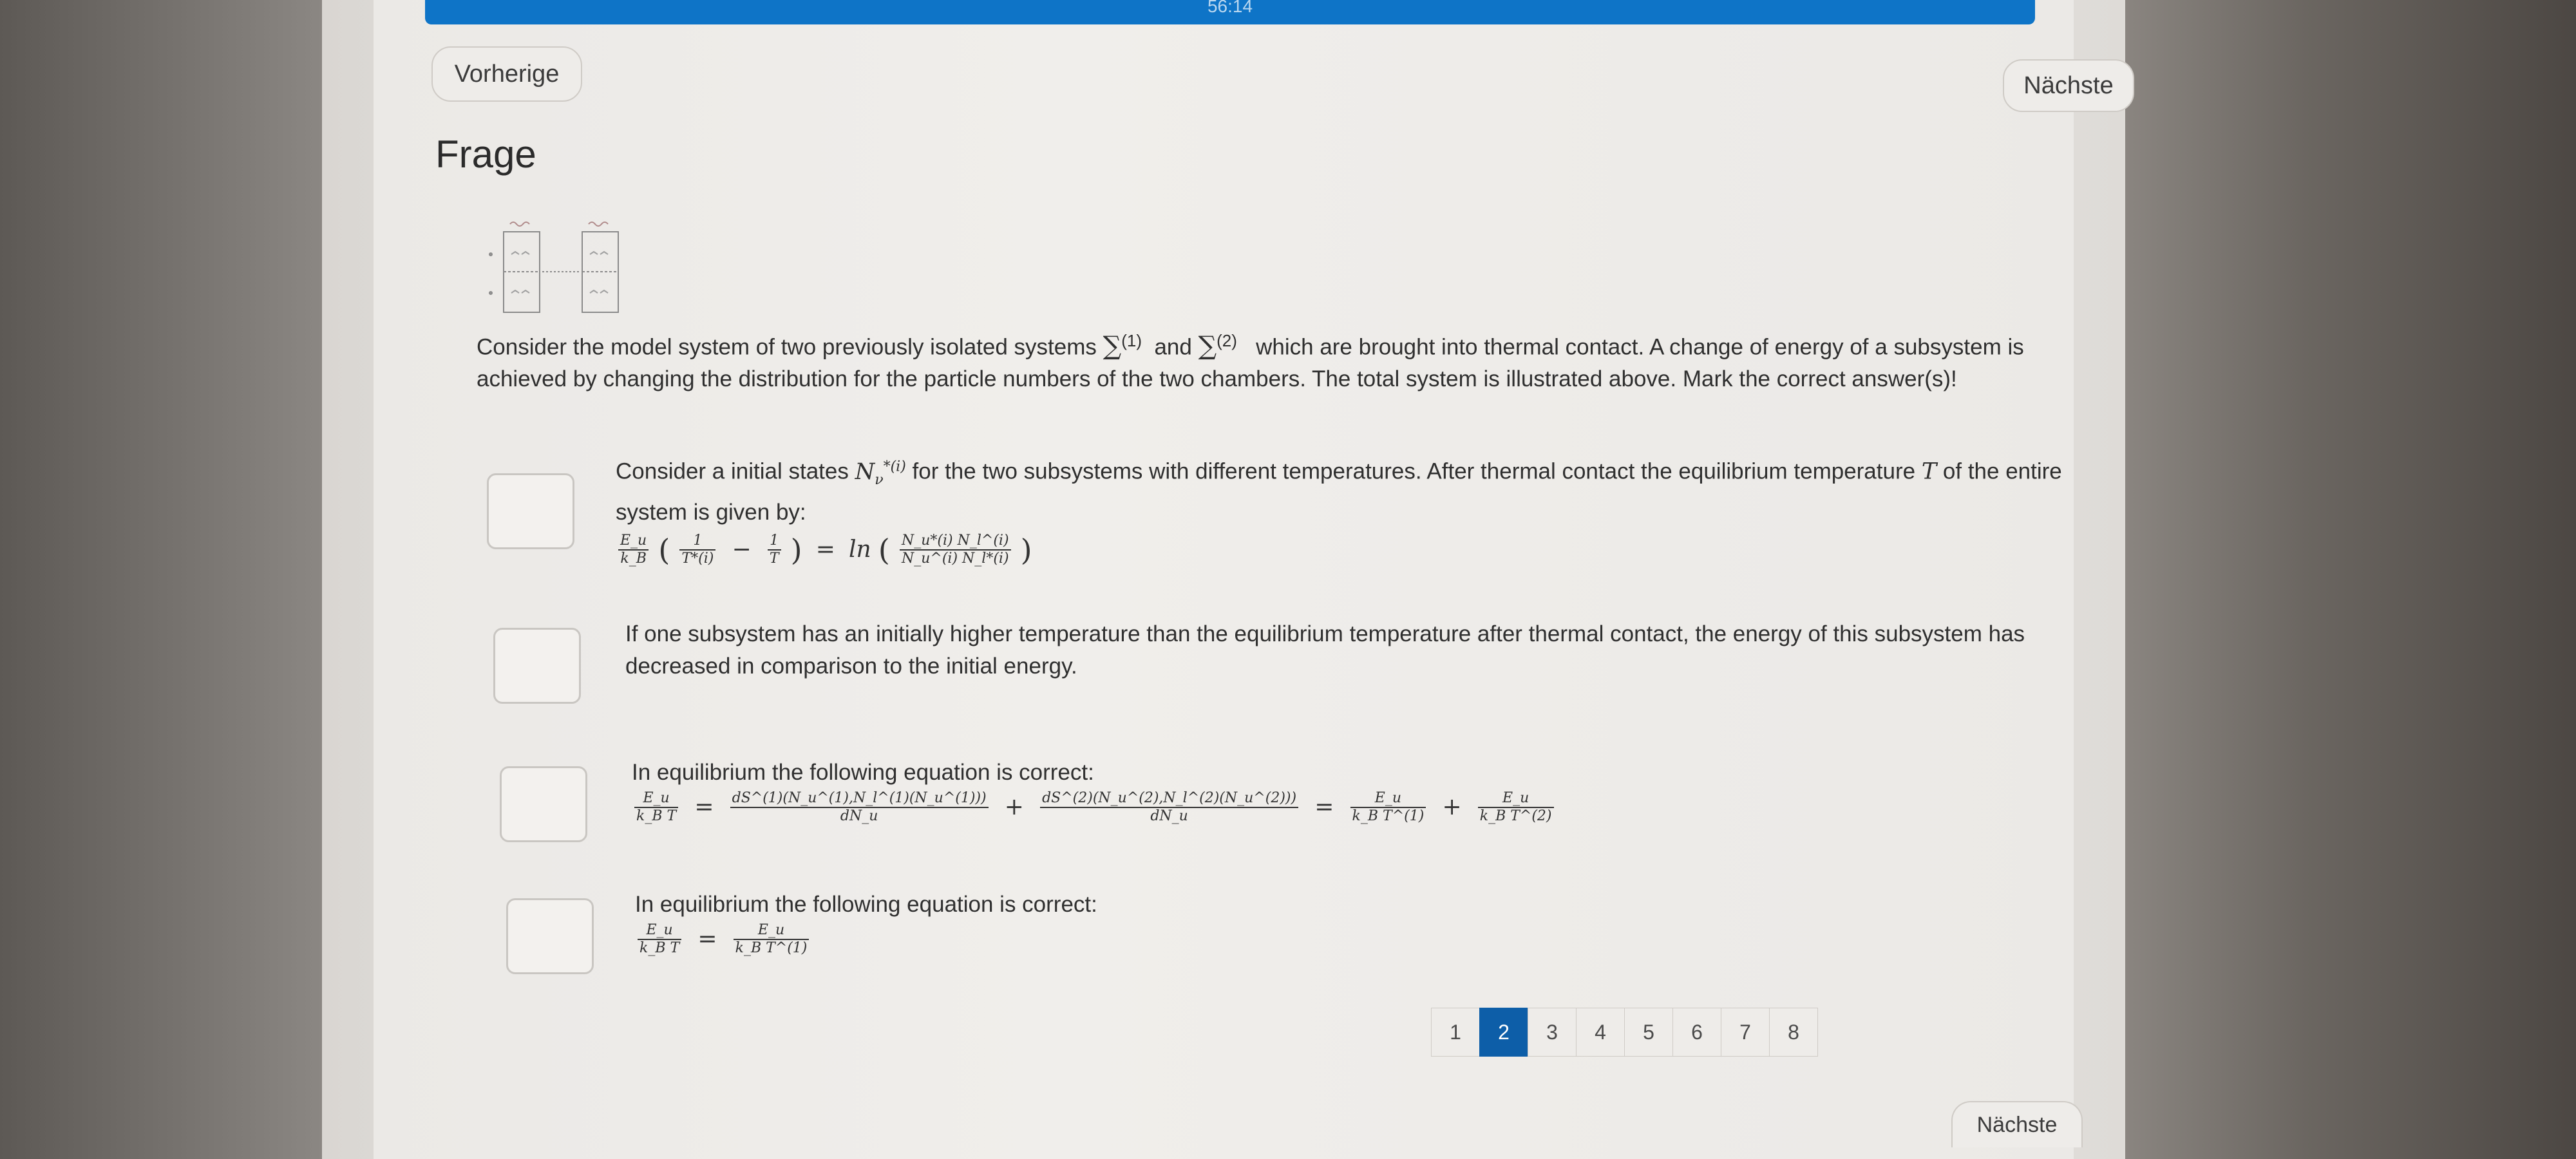 The height and width of the screenshot is (1159, 2576). Describe the element at coordinates (2068, 85) in the screenshot. I see `next-button: Nächste` at that location.